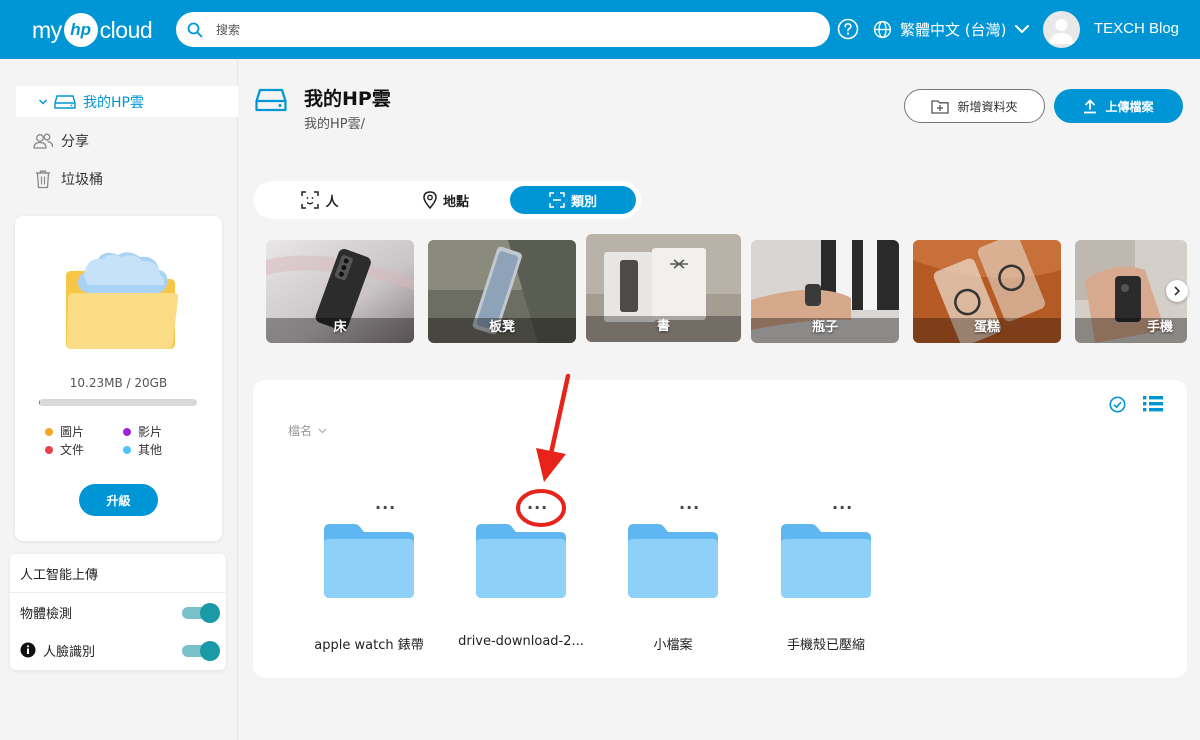  I want to click on category-label: 書, so click(663, 326).